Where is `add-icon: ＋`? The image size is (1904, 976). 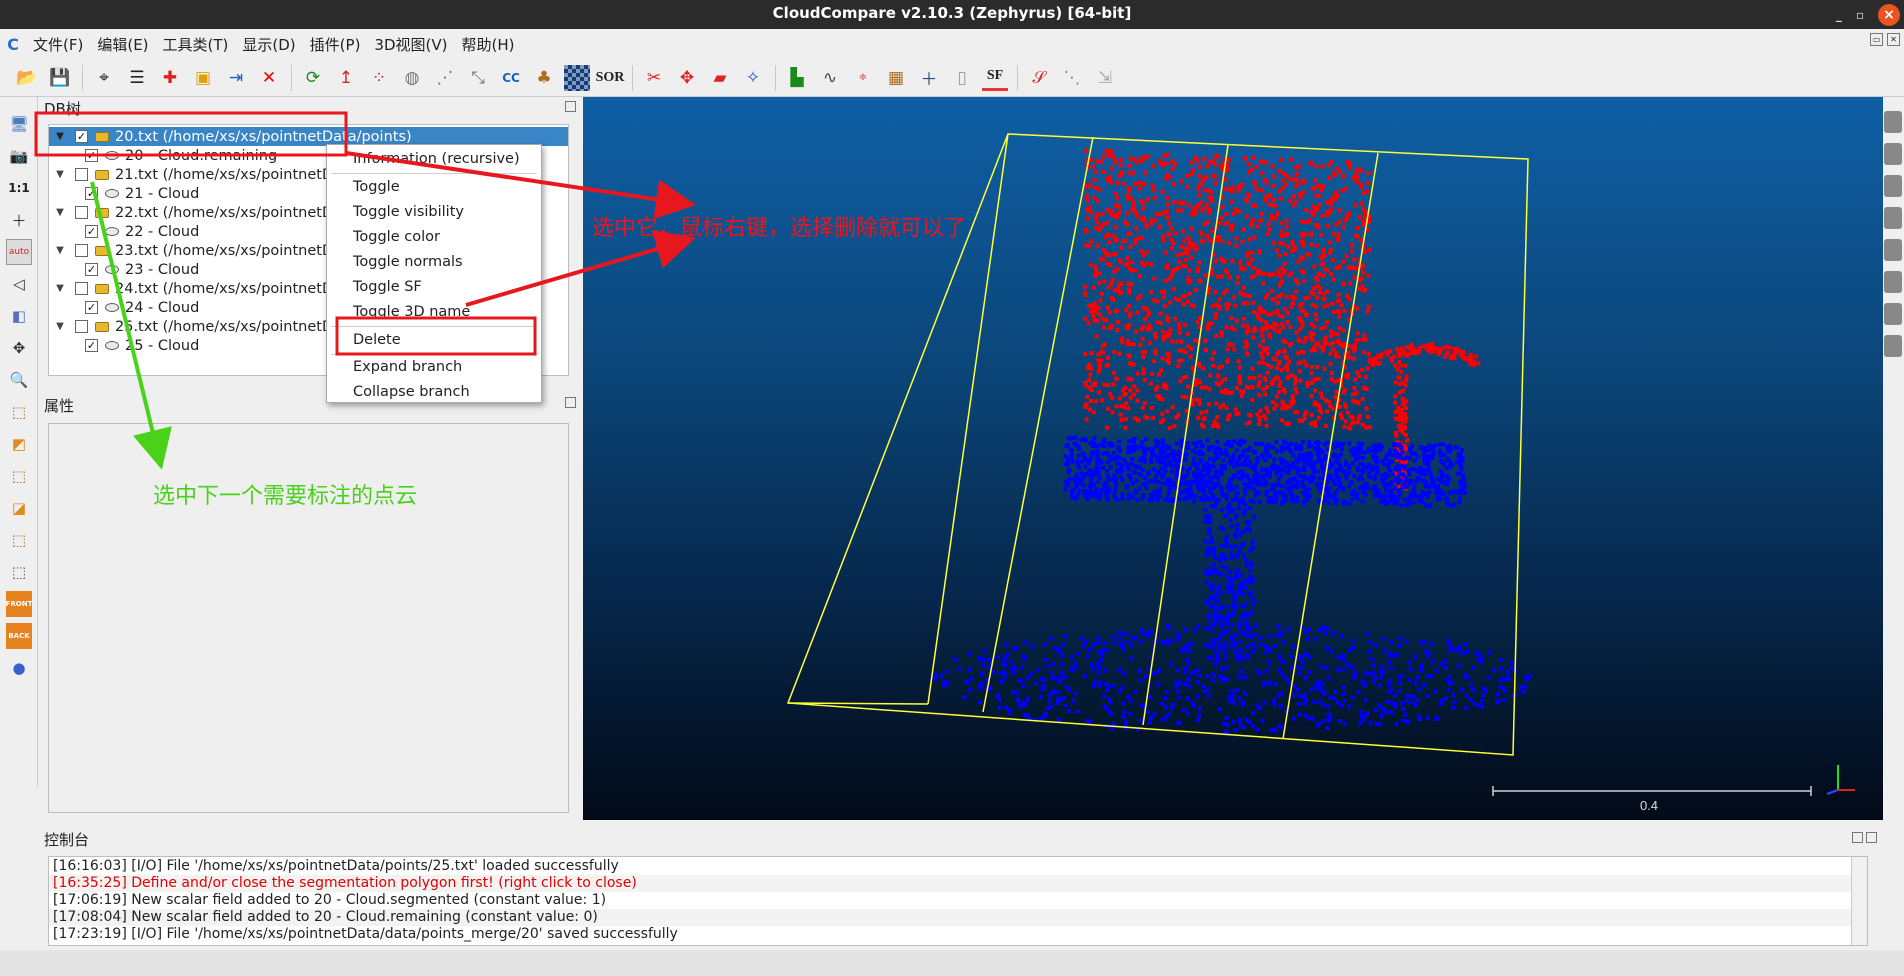 add-icon: ＋ is located at coordinates (929, 78).